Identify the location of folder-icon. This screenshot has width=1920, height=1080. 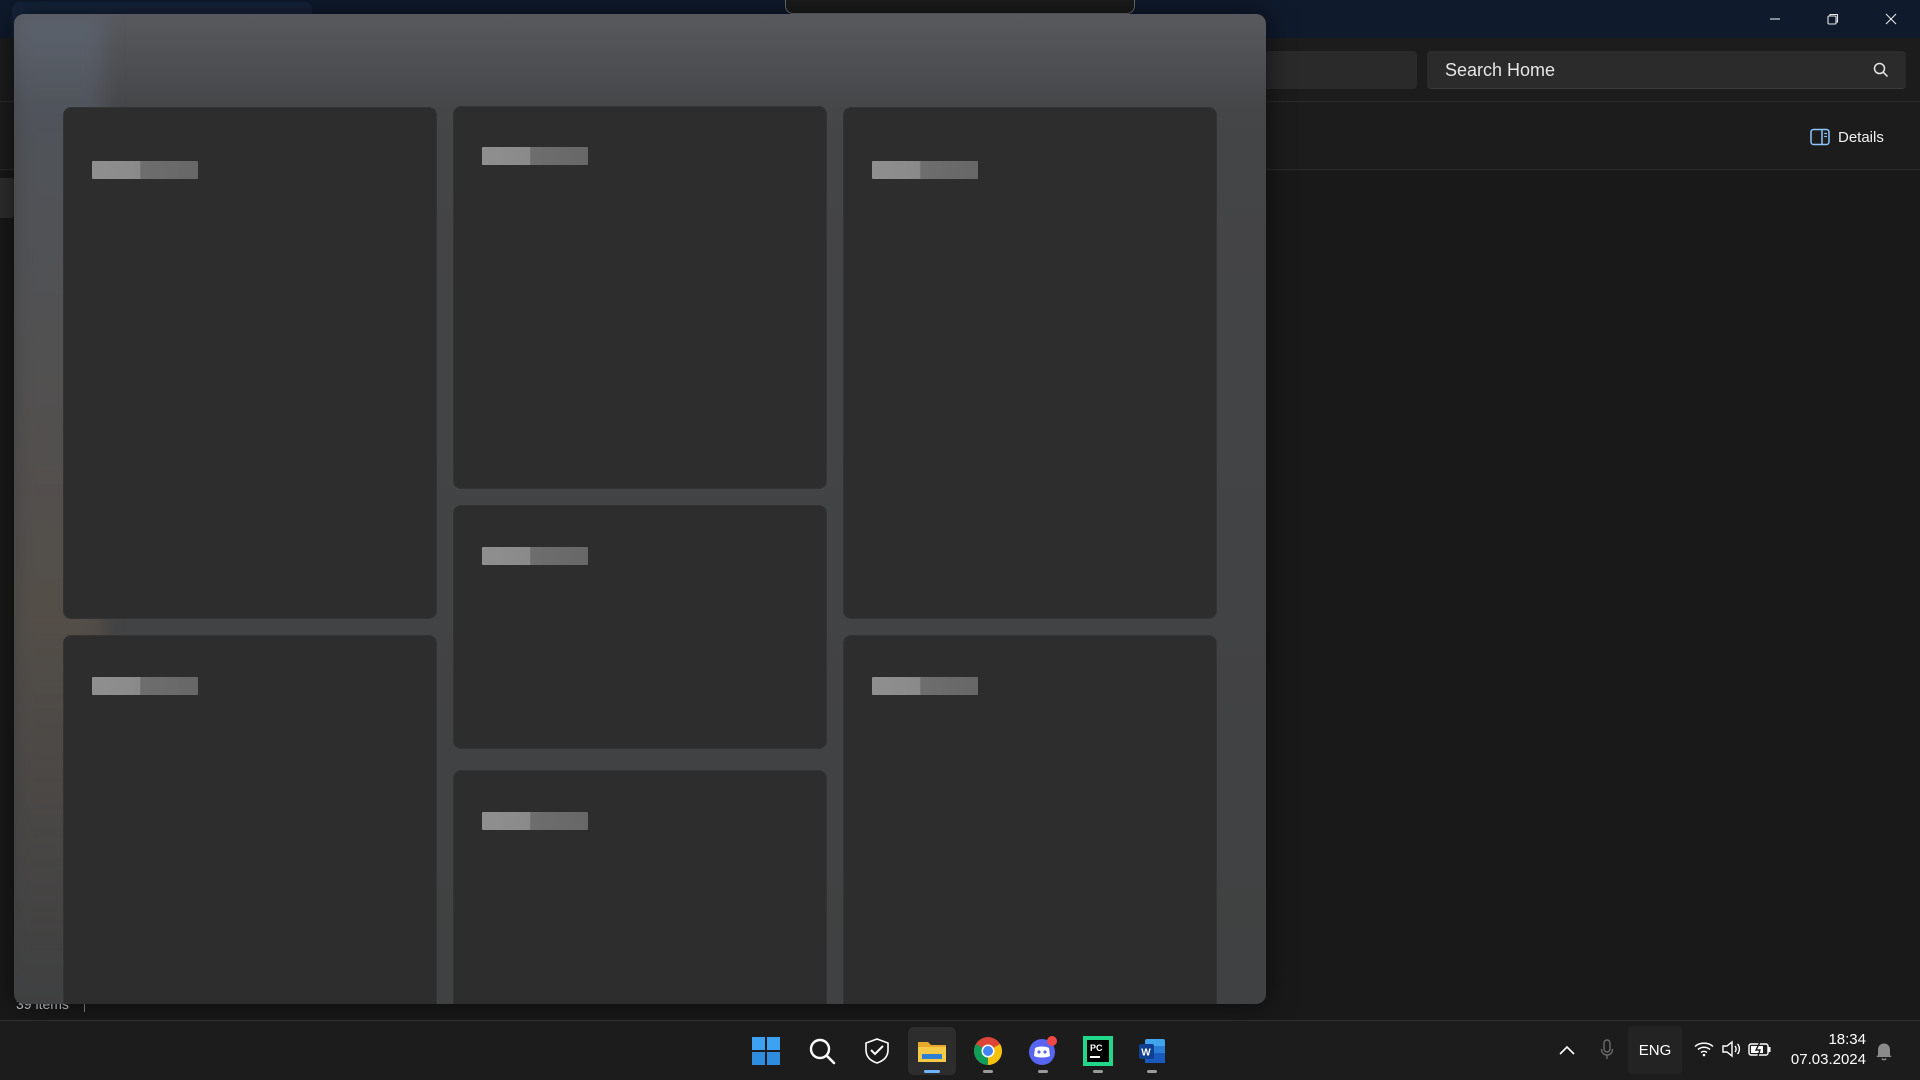
(932, 1052).